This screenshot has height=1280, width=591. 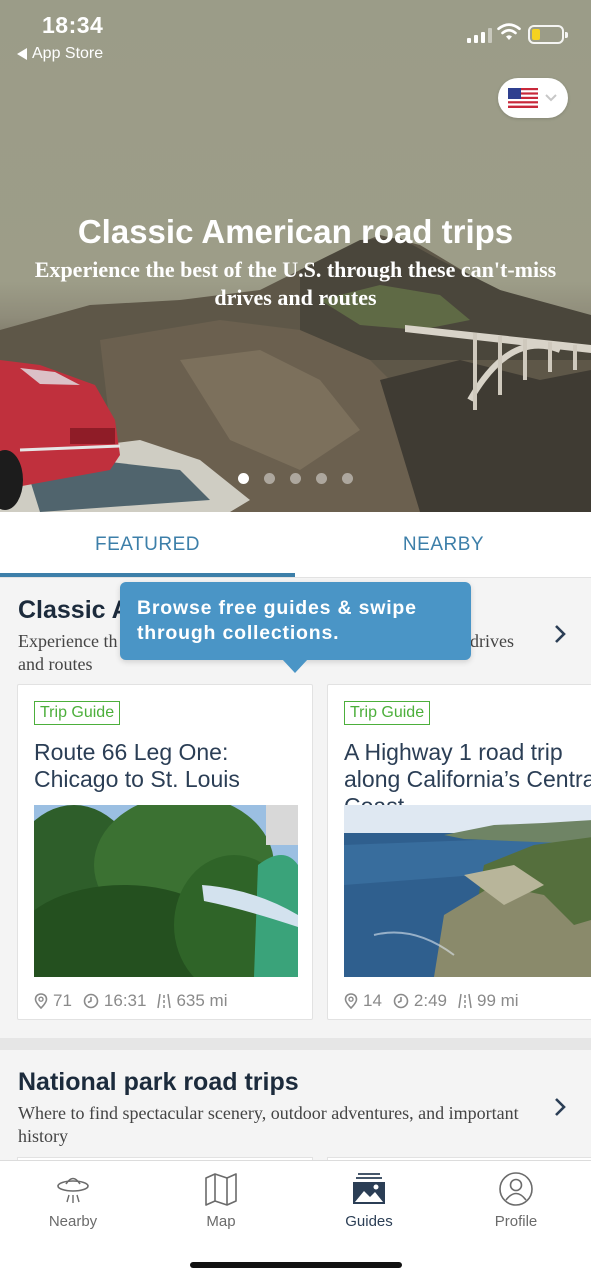 What do you see at coordinates (295, 231) in the screenshot?
I see `hero-title: Classic American road trips` at bounding box center [295, 231].